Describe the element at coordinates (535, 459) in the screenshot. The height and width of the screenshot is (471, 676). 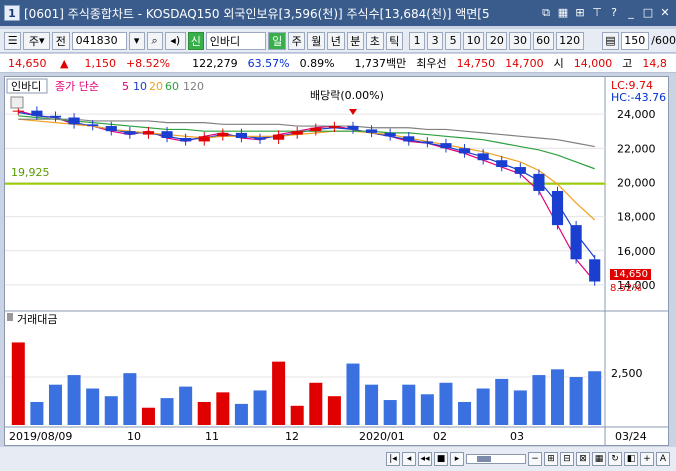
I see `zoom-out-icon: −` at that location.